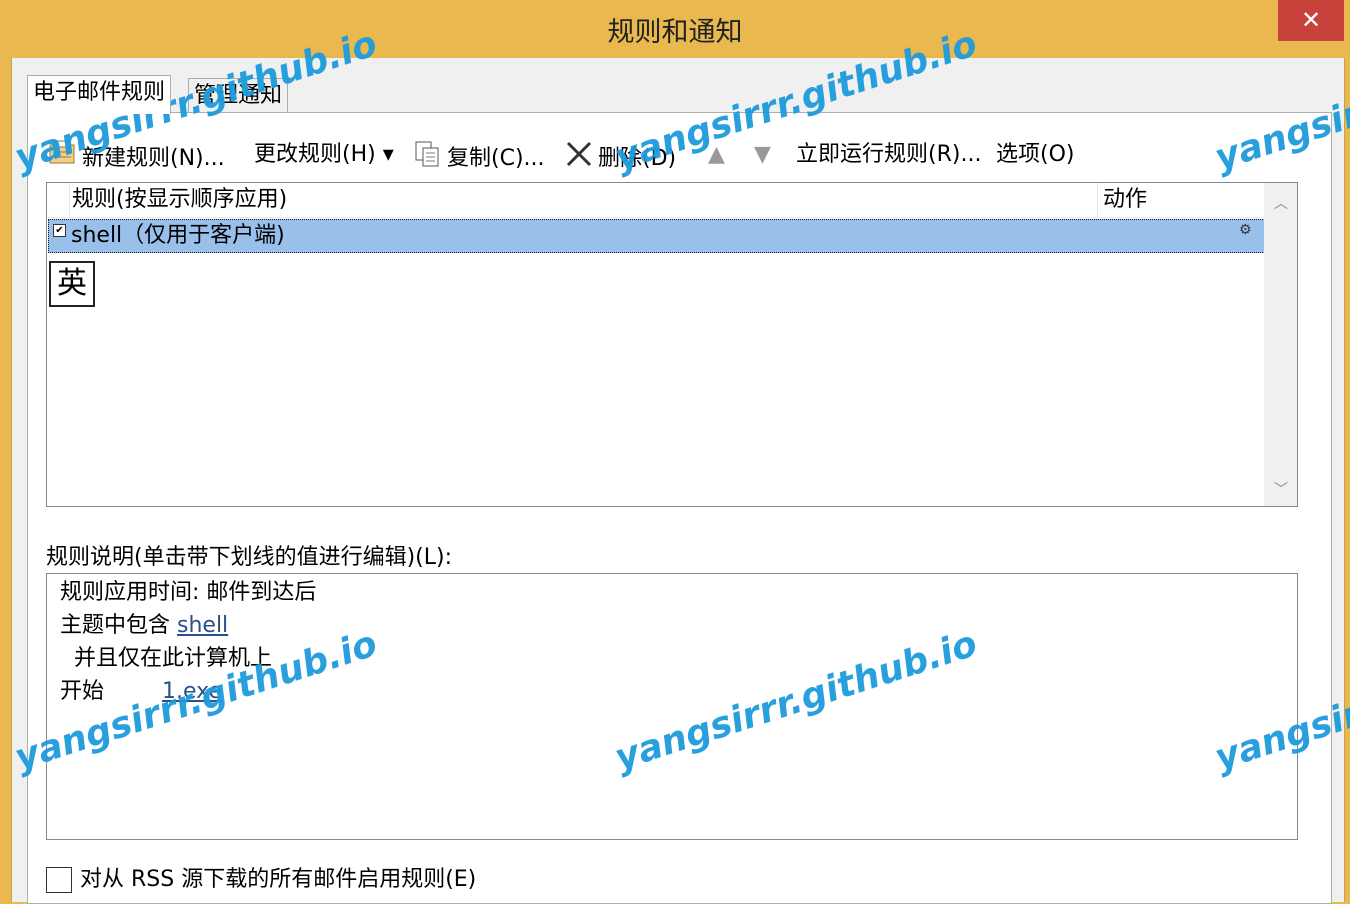 The width and height of the screenshot is (1350, 904). Describe the element at coordinates (388, 154) in the screenshot. I see `dropdown-arrow-icon: ▾` at that location.